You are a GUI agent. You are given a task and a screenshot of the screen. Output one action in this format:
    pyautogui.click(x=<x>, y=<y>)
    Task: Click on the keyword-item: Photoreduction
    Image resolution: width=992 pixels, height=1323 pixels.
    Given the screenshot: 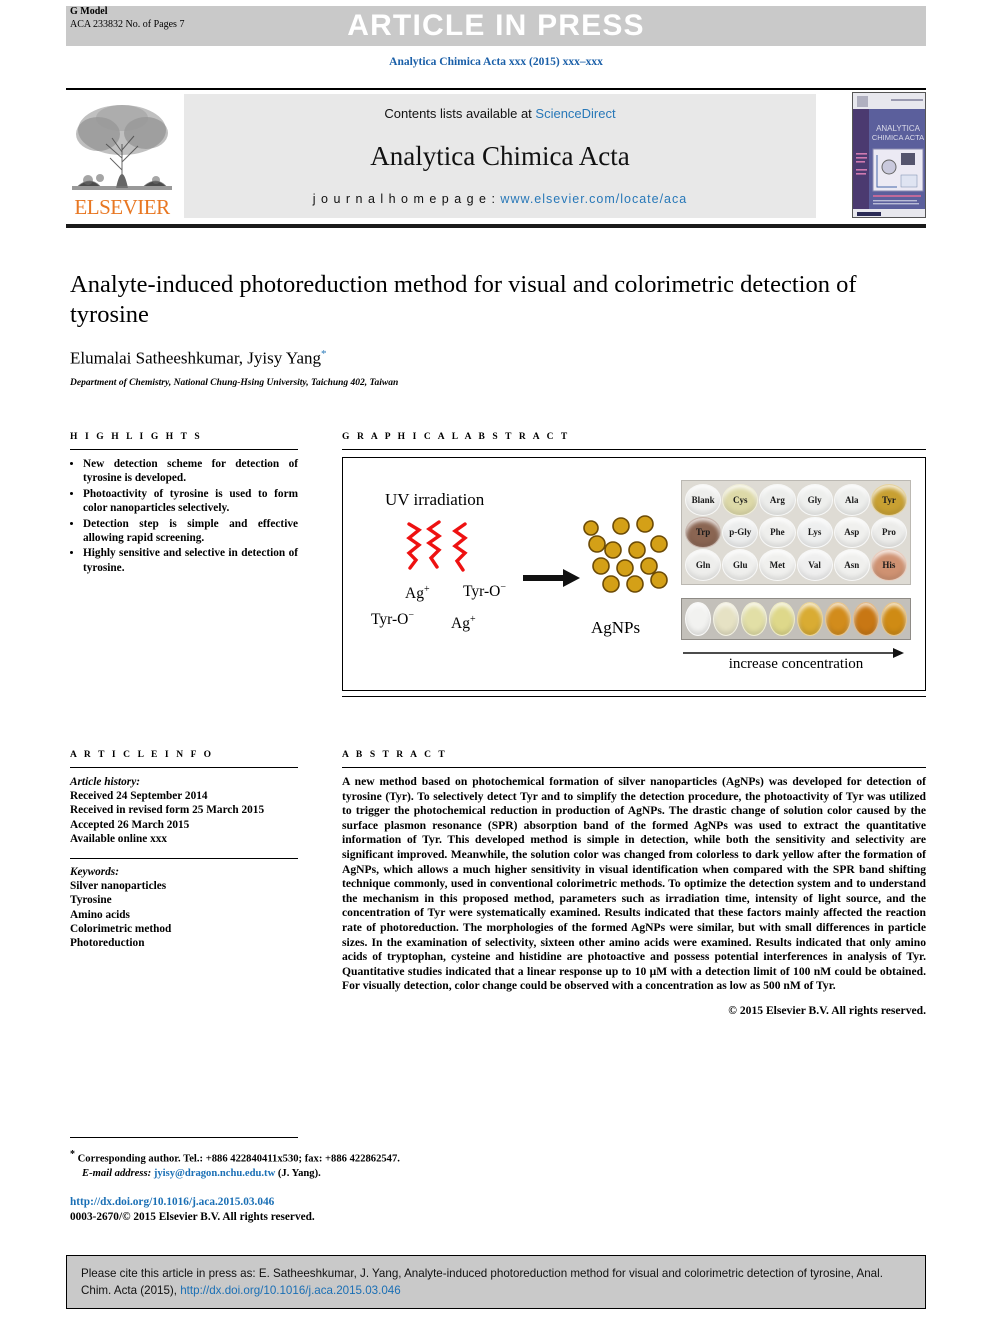 What is the action you would take?
    pyautogui.click(x=107, y=943)
    